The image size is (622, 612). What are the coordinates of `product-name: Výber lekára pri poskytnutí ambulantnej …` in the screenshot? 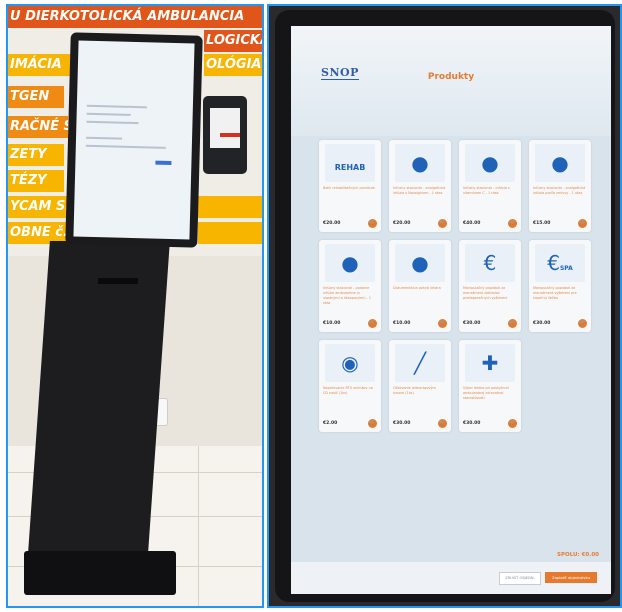 It's located at (486, 393).